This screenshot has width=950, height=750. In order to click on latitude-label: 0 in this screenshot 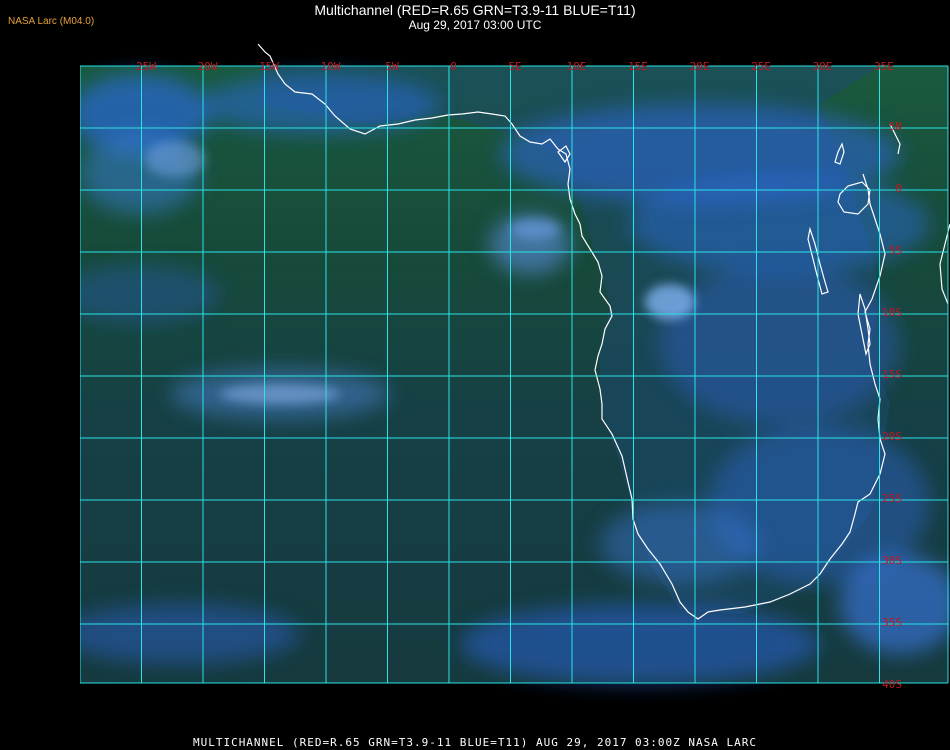, I will do `click(898, 188)`.